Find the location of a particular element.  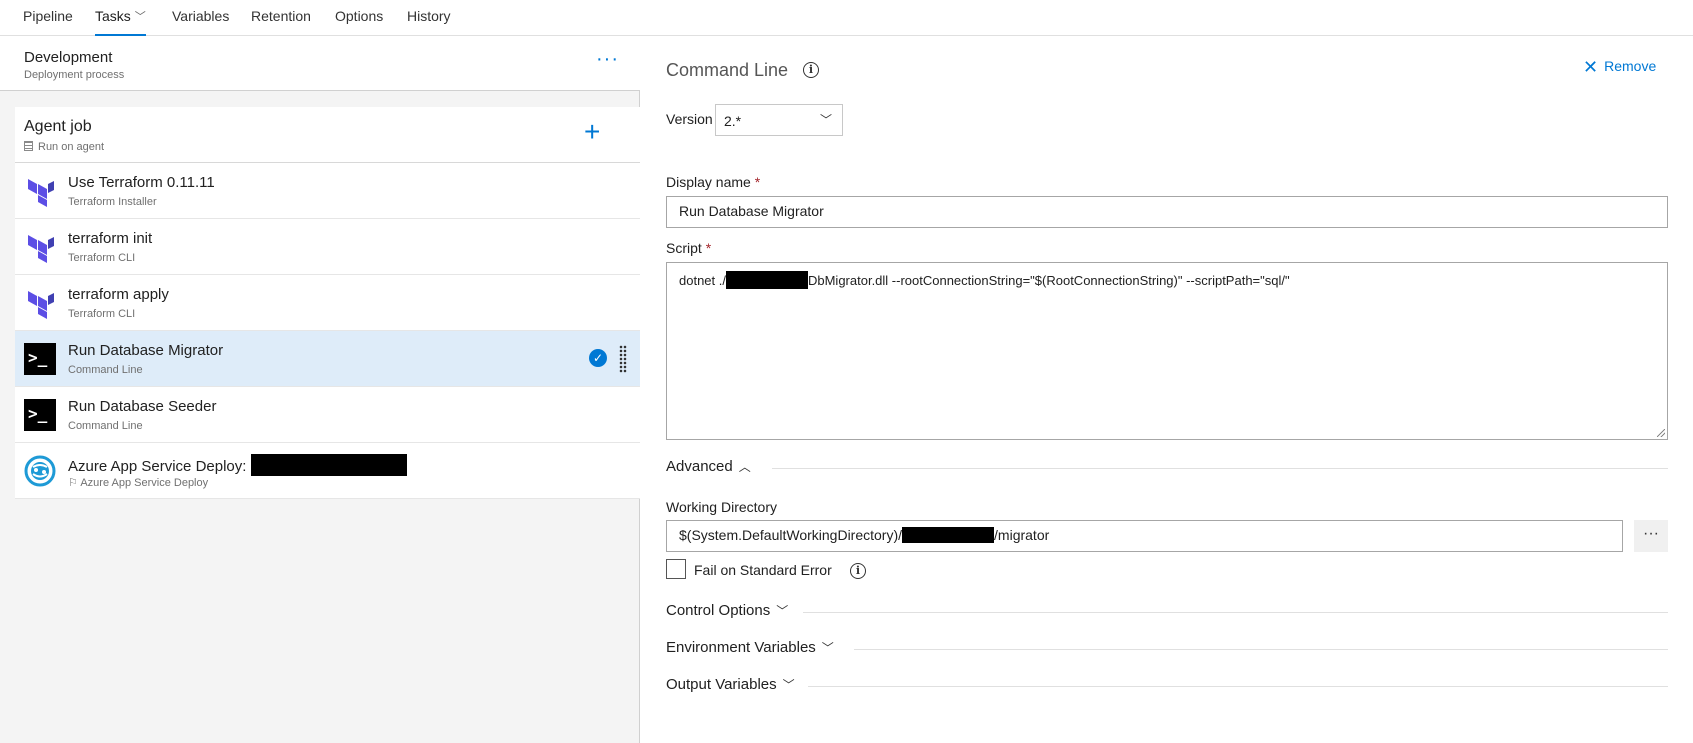

task-title: terraform init is located at coordinates (110, 238).